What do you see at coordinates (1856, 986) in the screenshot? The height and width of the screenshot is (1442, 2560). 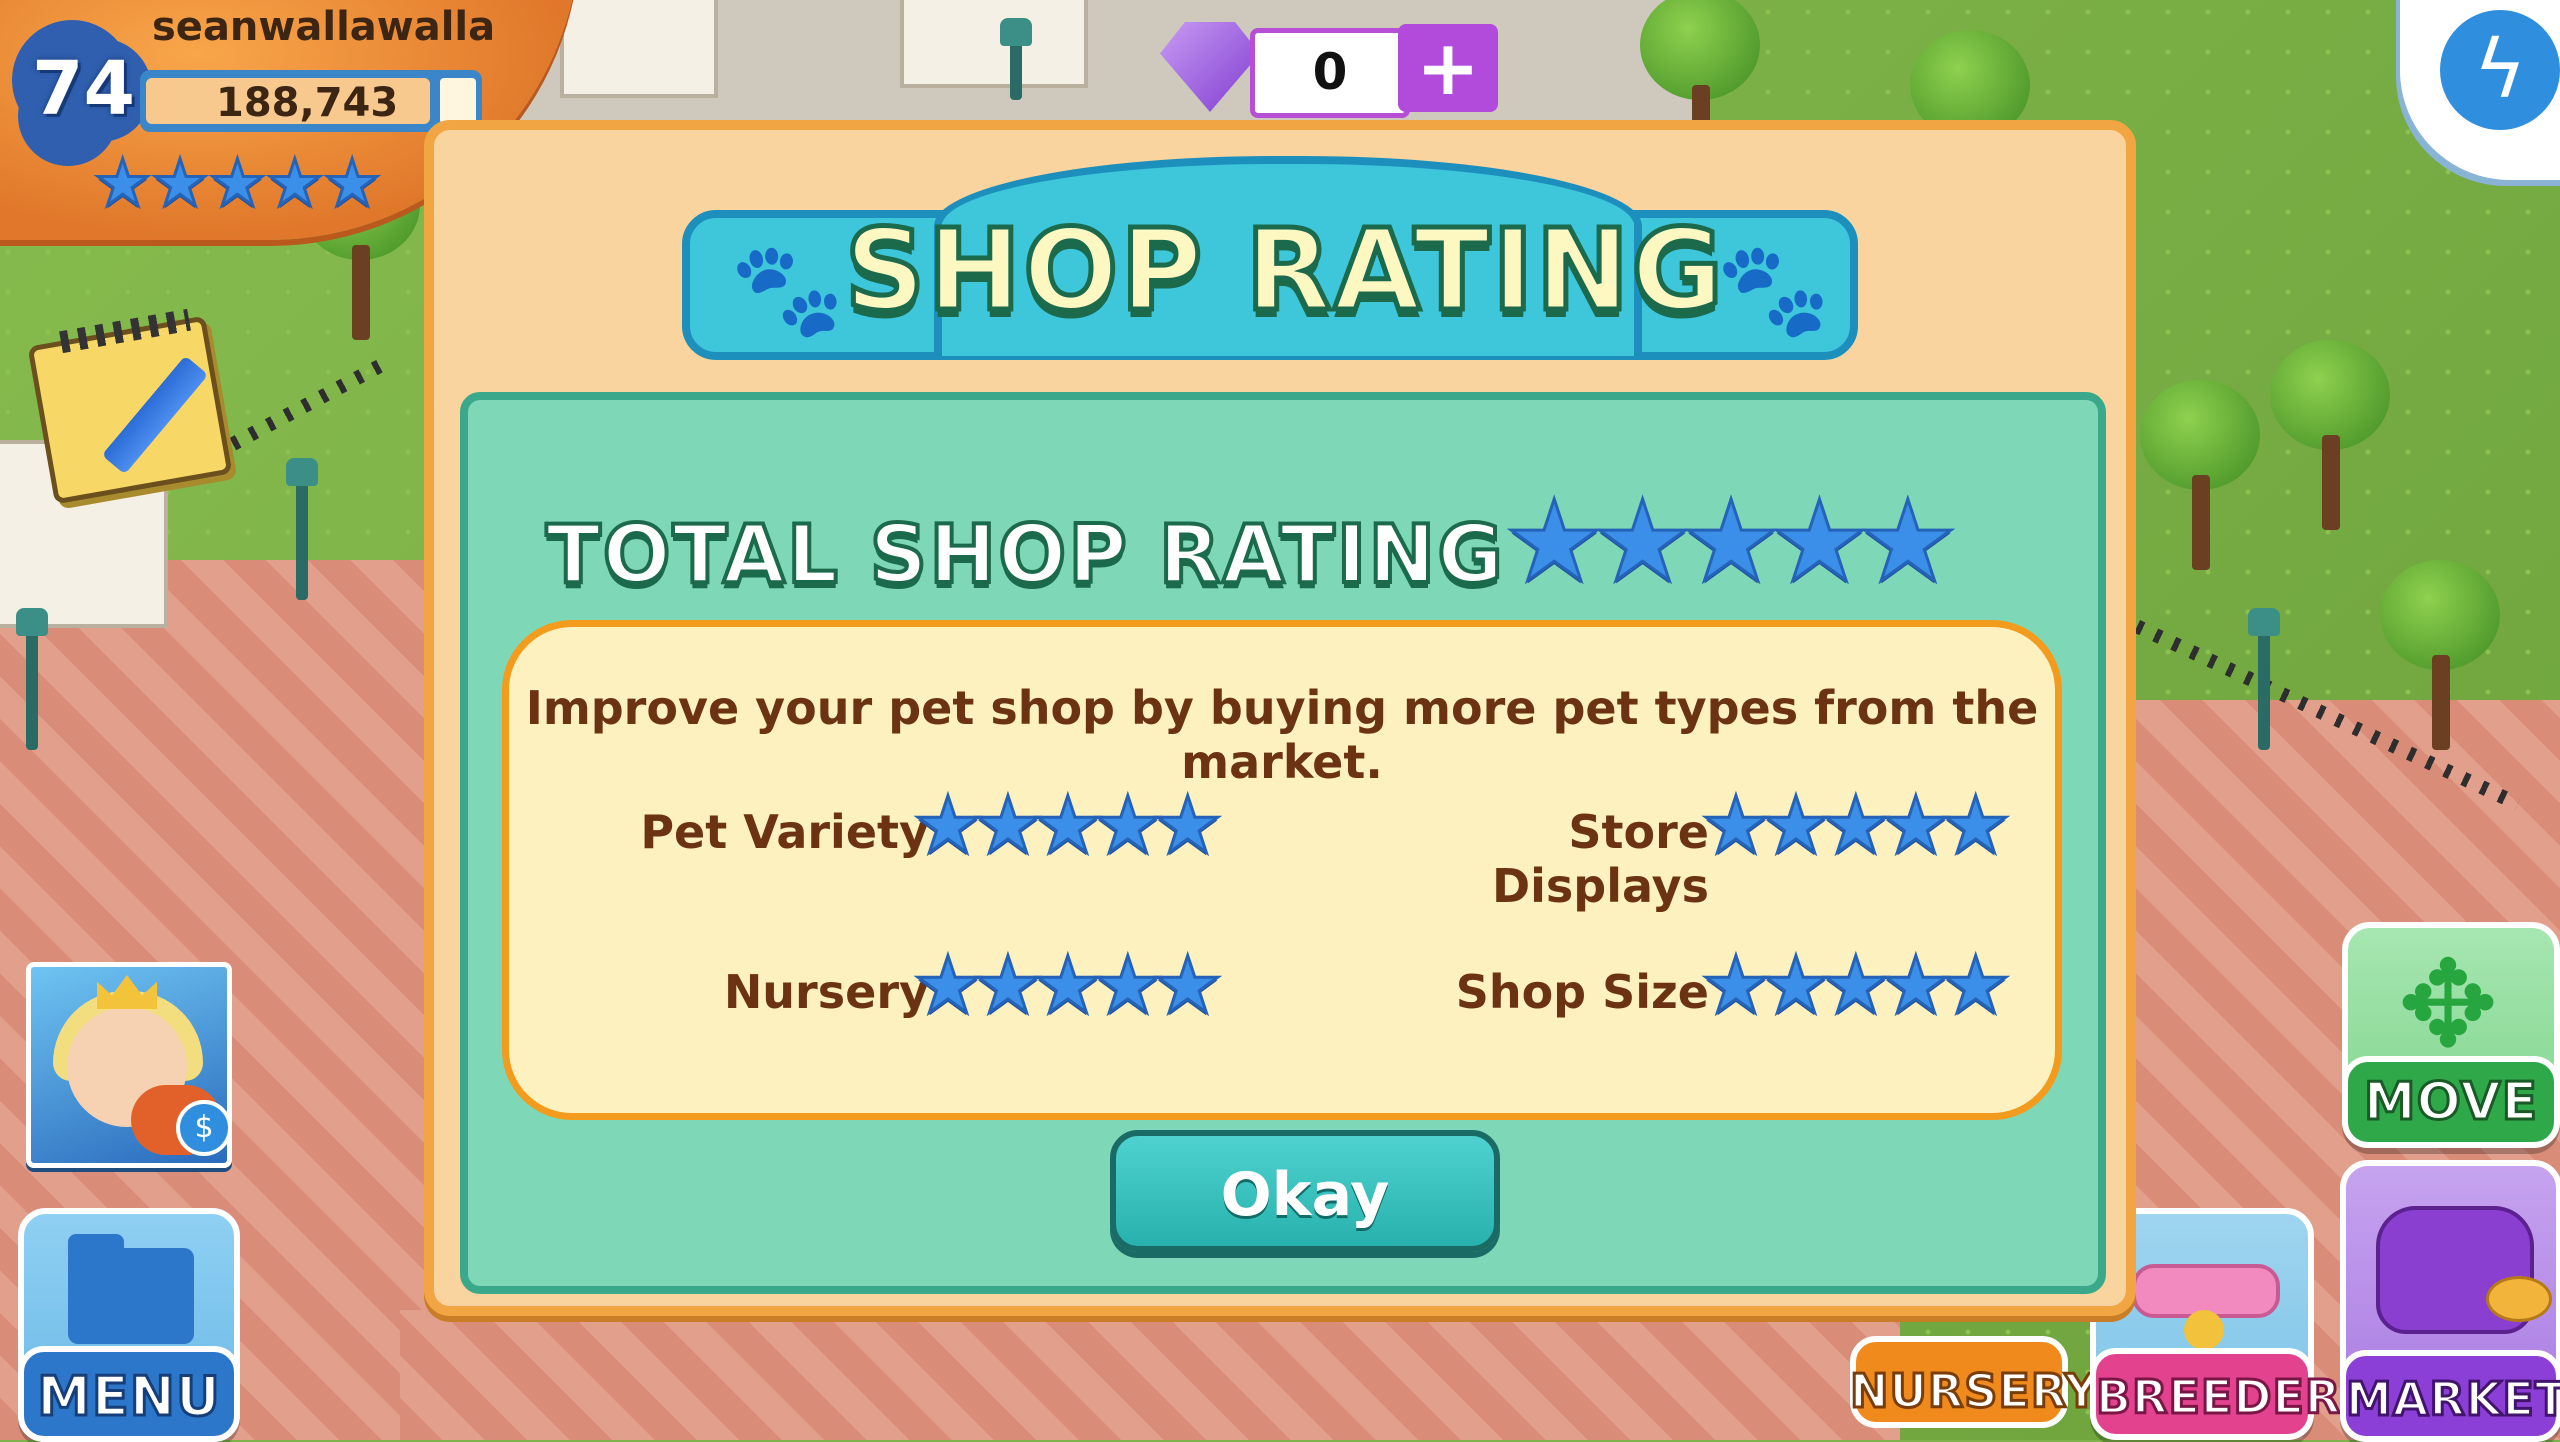 I see `shop-size-stars: ★ ★ ★ ★ ★` at bounding box center [1856, 986].